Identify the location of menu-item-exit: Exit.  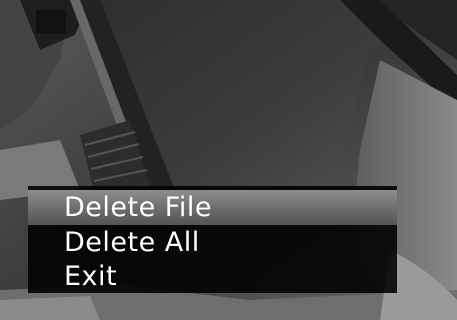
(212, 276).